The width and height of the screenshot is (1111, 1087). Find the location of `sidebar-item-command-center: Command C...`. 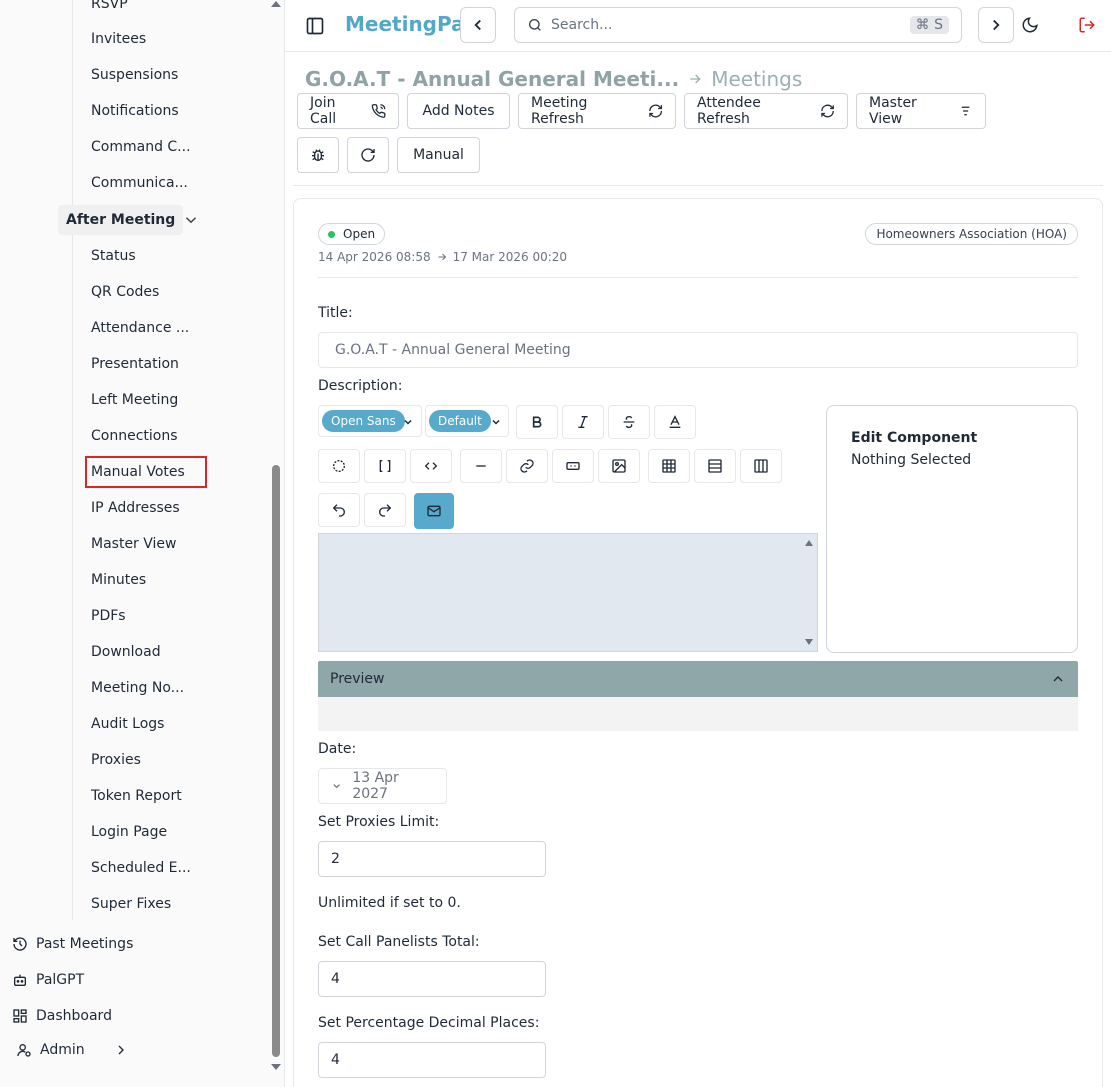

sidebar-item-command-center: Command C... is located at coordinates (141, 147).